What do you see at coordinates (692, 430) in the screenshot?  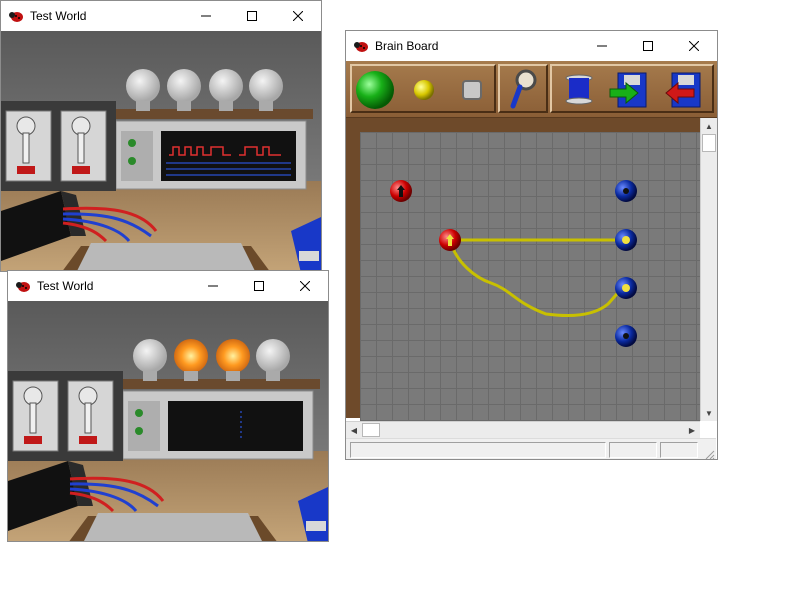 I see `scroll-right-arrow-icon: ▶` at bounding box center [692, 430].